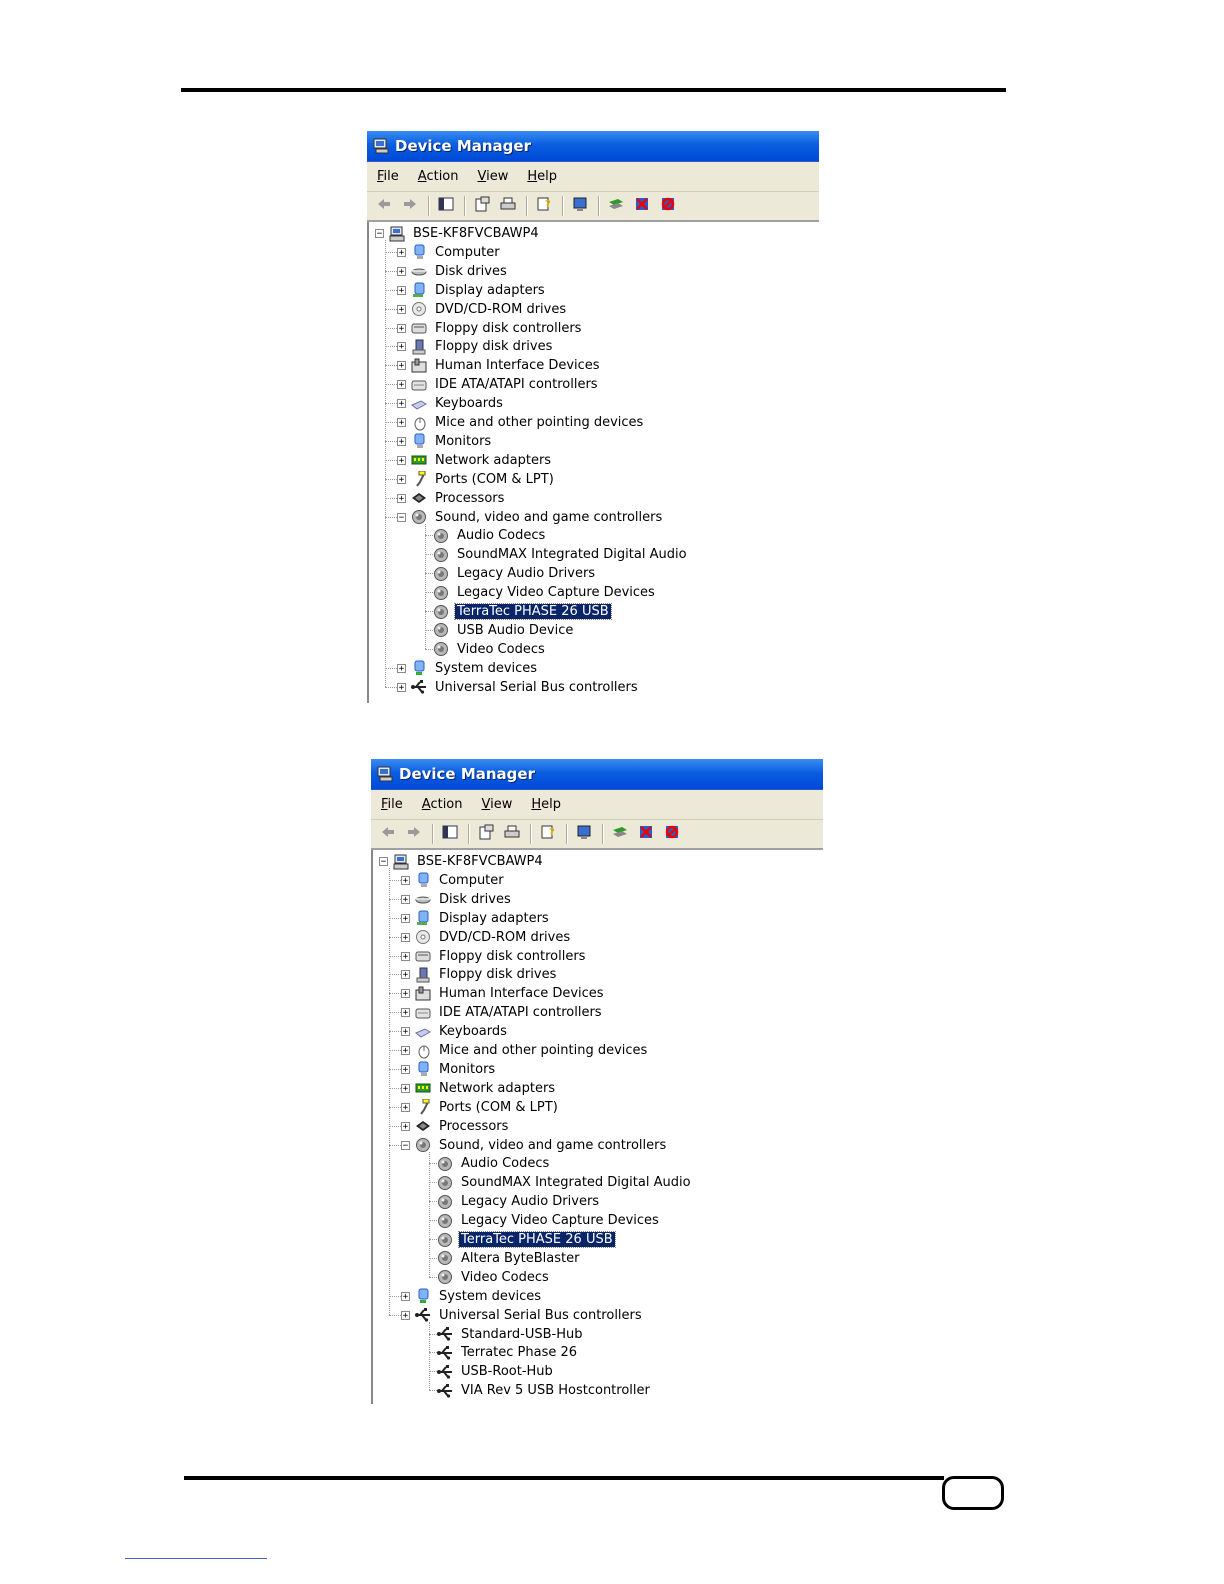 The width and height of the screenshot is (1224, 1584). Describe the element at coordinates (487, 1163) in the screenshot. I see `tree-device: Audio Codecs` at that location.